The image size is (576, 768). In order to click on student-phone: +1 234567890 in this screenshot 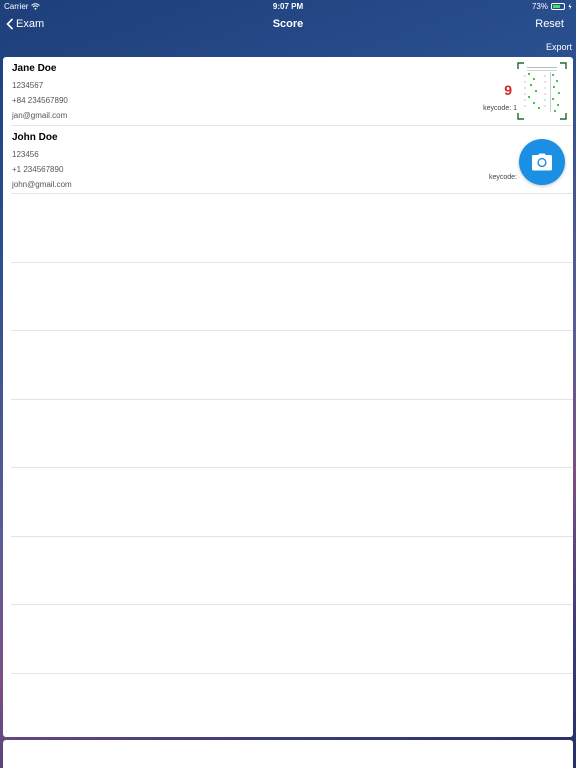, I will do `click(38, 169)`.